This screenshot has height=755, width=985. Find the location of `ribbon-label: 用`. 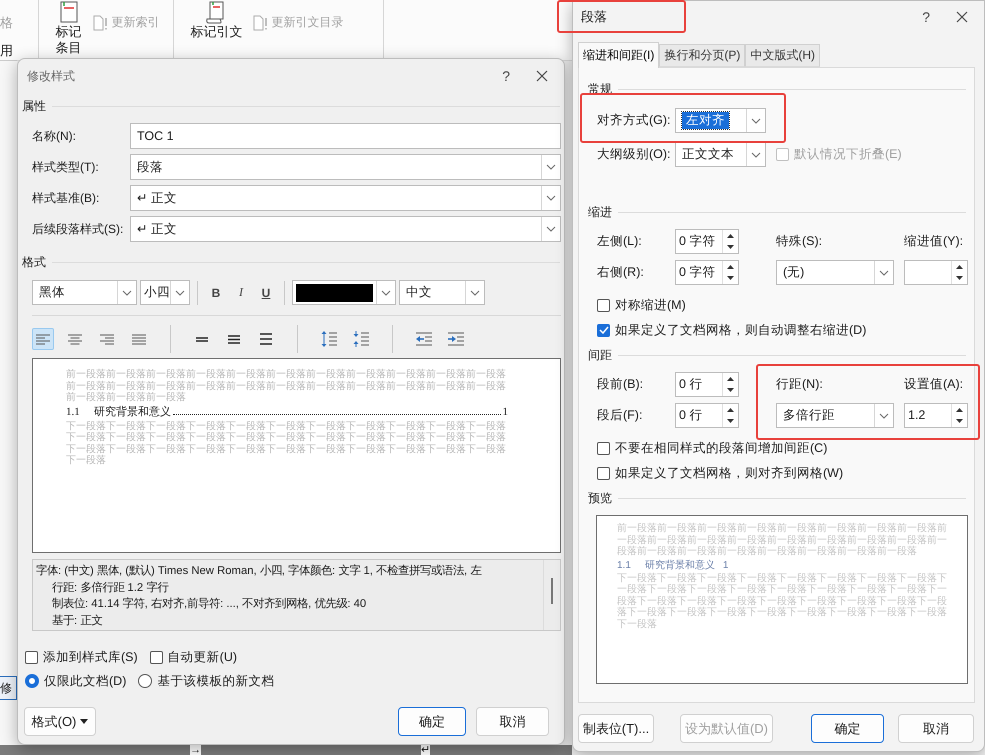

ribbon-label: 用 is located at coordinates (19, 51).